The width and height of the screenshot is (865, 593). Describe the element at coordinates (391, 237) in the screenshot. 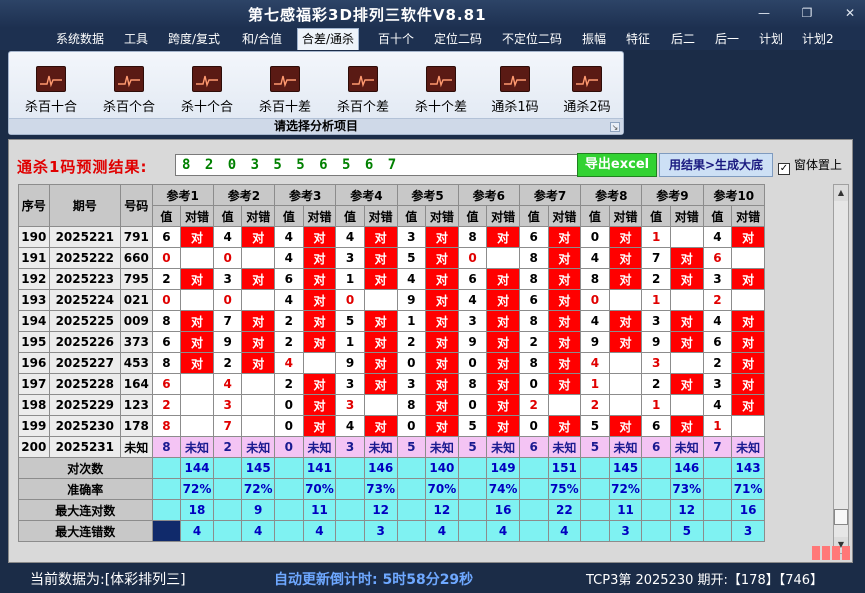

I see `table-row: 190 2025221 791 6 对 4 对 4 对 4 对 3 对 8 对 6 对 0 对 1 4 对` at that location.